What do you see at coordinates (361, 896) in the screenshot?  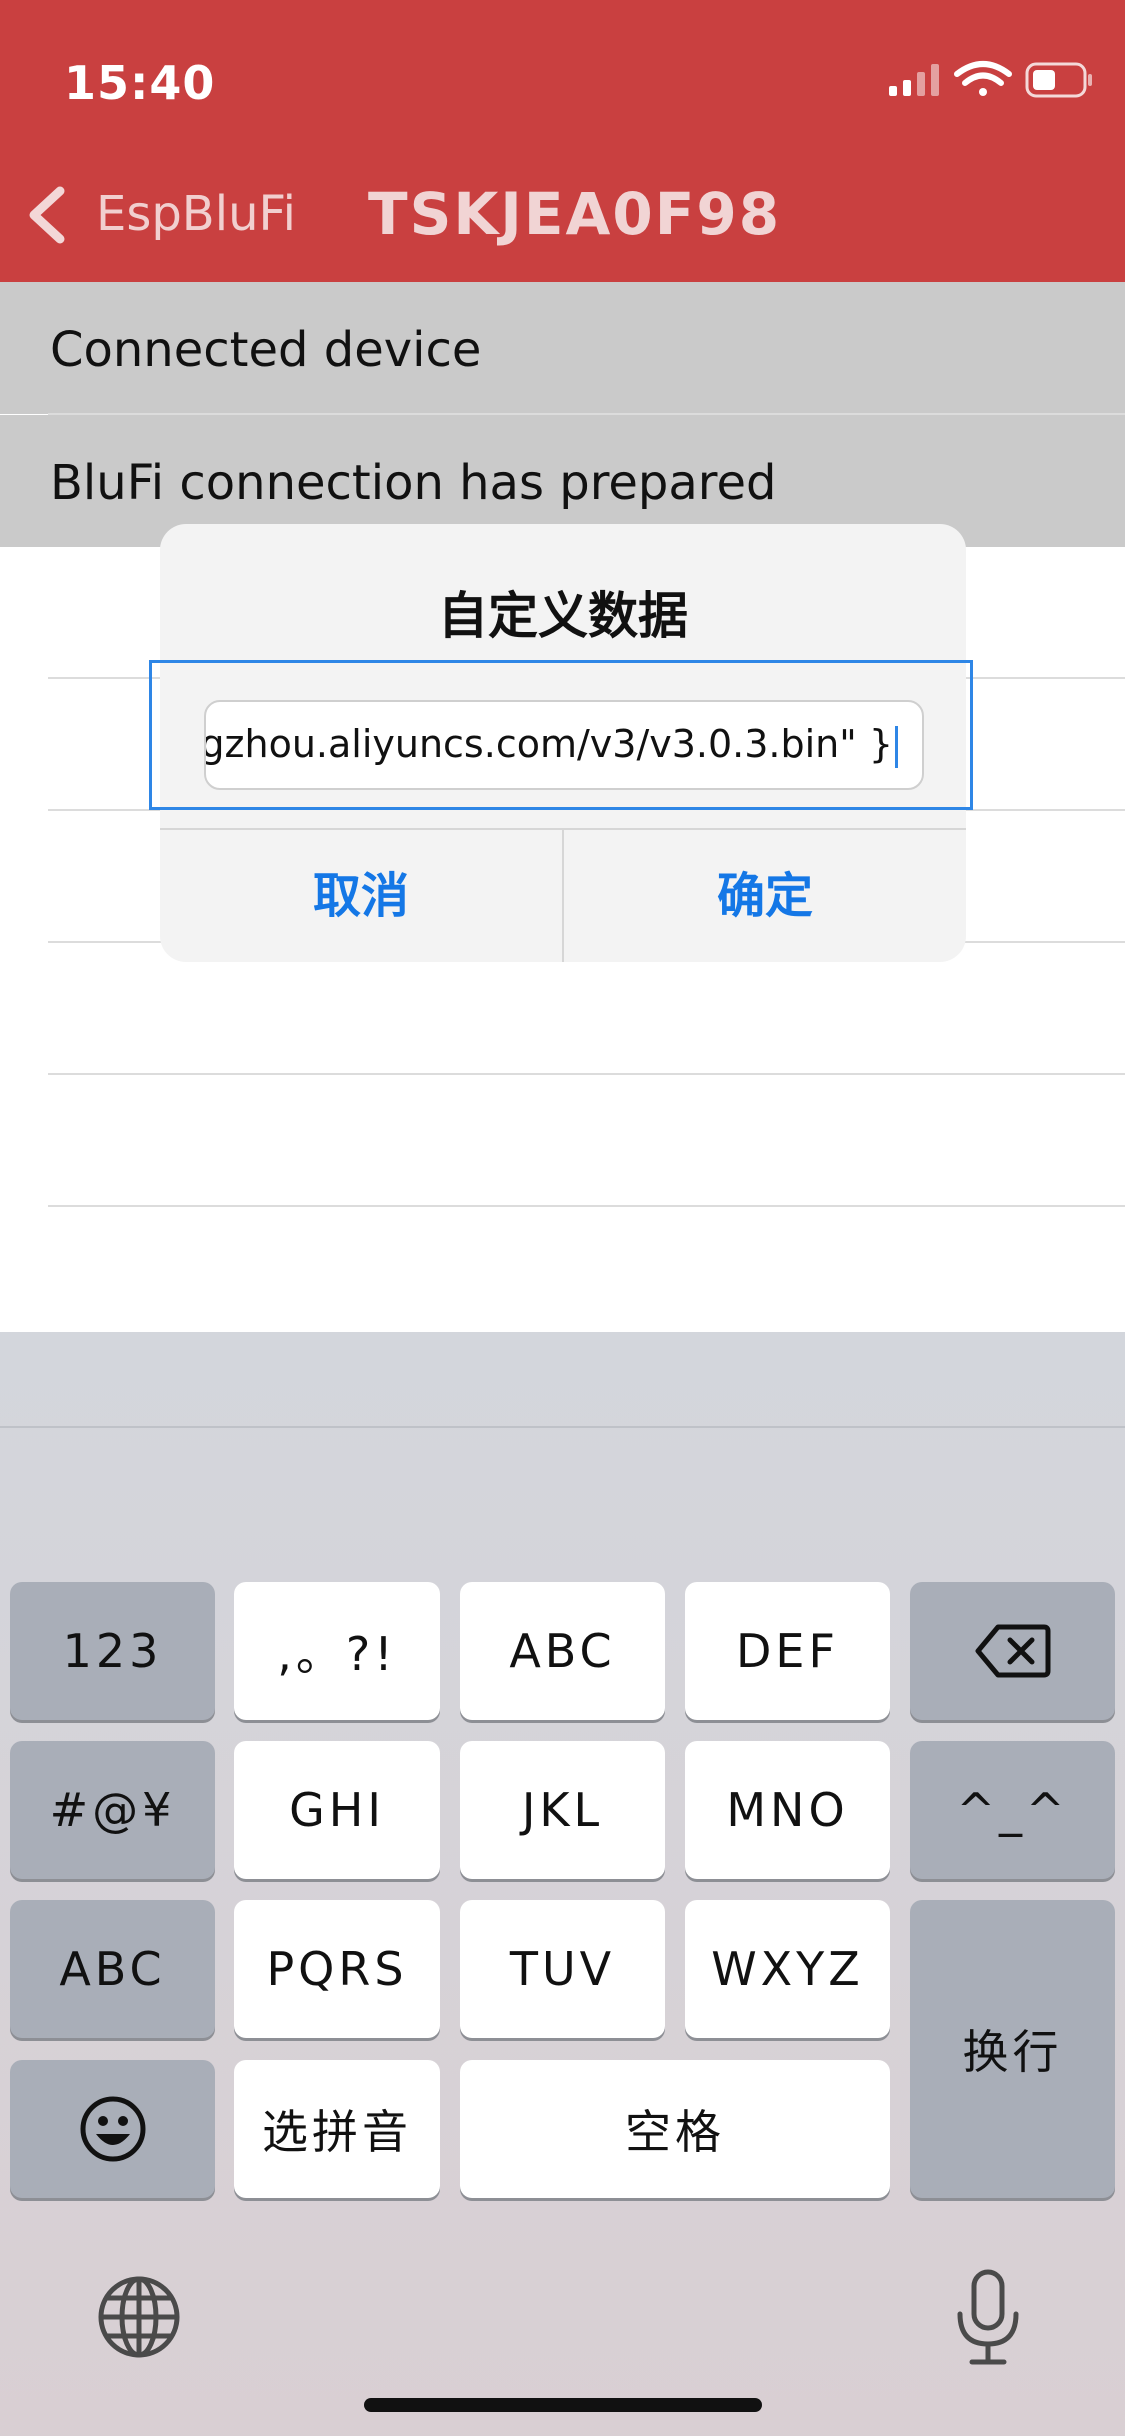 I see `cancel-button: 取消` at bounding box center [361, 896].